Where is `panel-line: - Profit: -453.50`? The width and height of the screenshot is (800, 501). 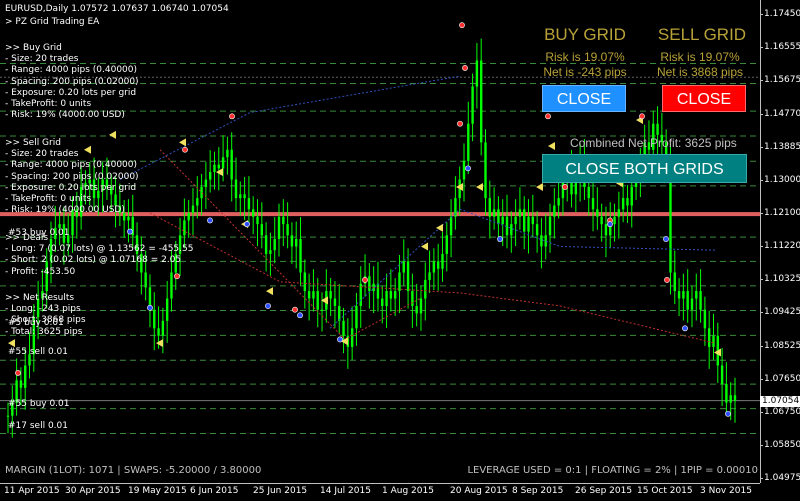 panel-line: - Profit: -453.50 is located at coordinates (40, 271).